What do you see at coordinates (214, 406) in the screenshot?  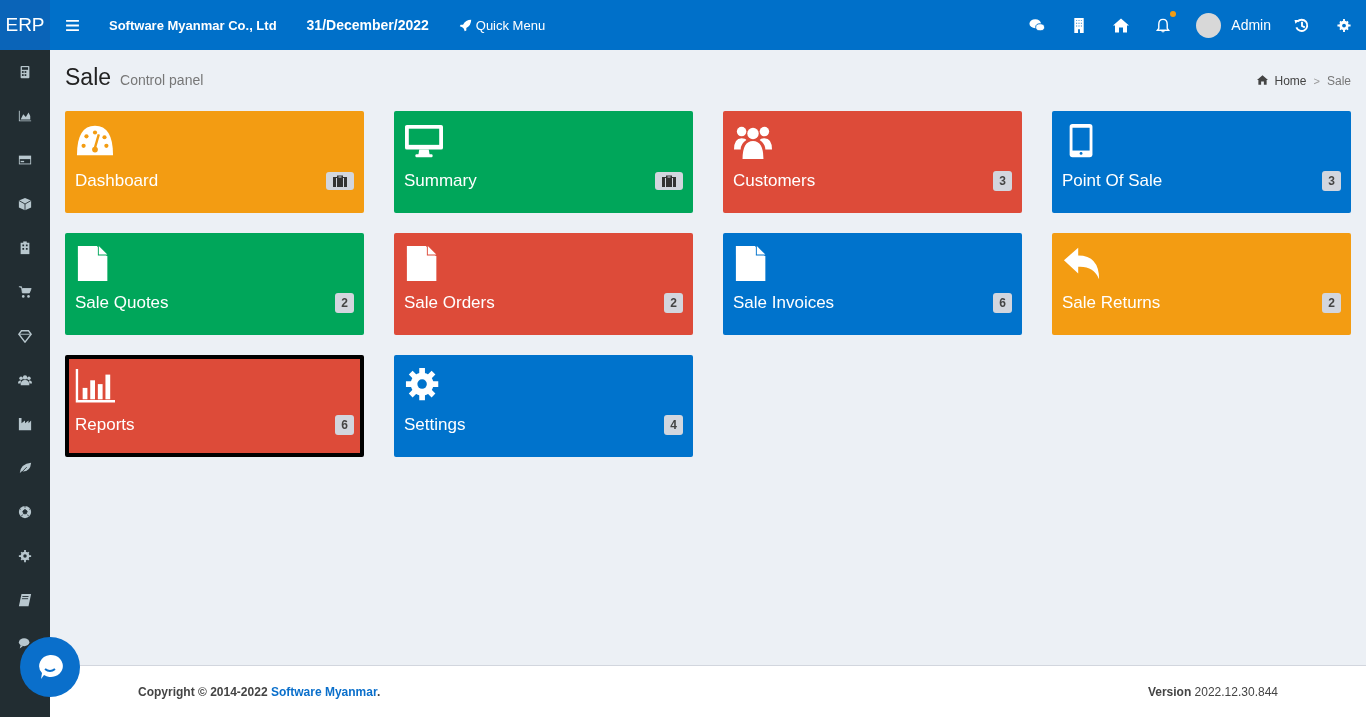 I see `module-tile: Reports 6` at bounding box center [214, 406].